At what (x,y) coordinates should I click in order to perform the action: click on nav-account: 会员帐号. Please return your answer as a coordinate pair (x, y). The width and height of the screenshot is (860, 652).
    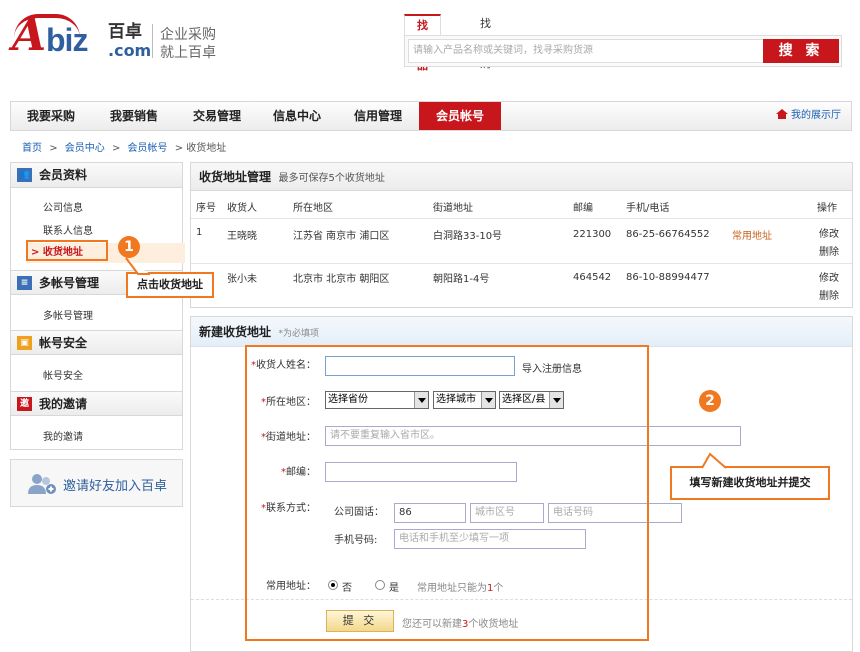
    Looking at the image, I should click on (460, 116).